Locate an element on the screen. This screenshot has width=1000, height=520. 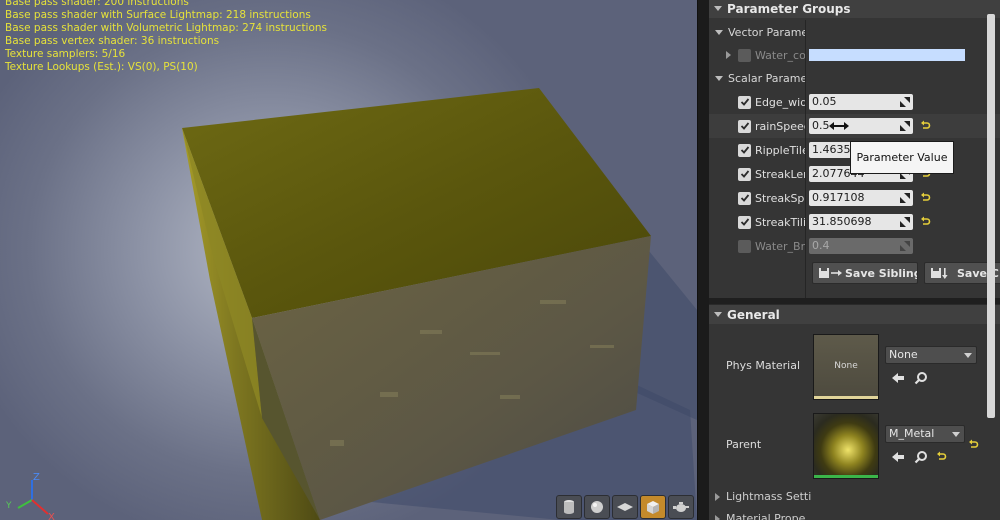
axis-z-label: Z is located at coordinates (36, 477).